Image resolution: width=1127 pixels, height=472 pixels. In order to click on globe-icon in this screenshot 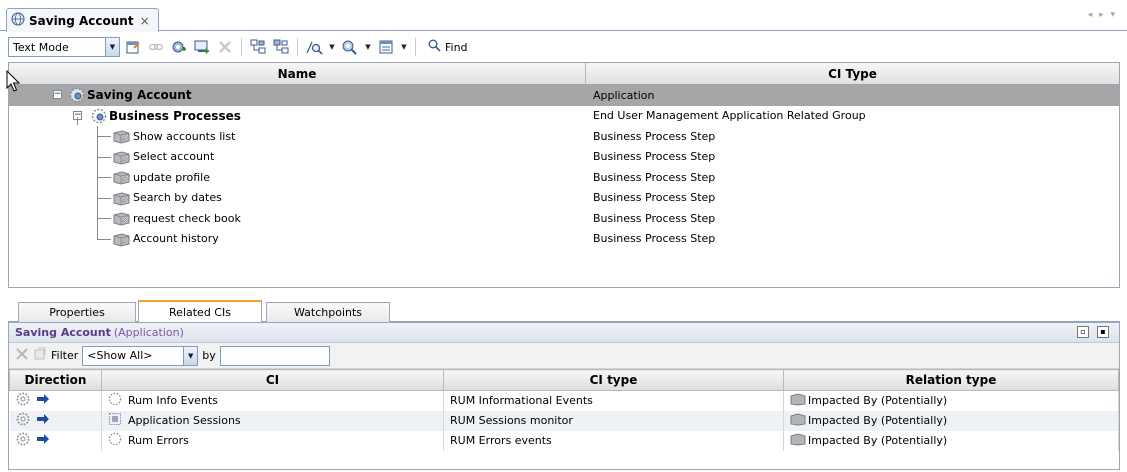, I will do `click(18, 20)`.